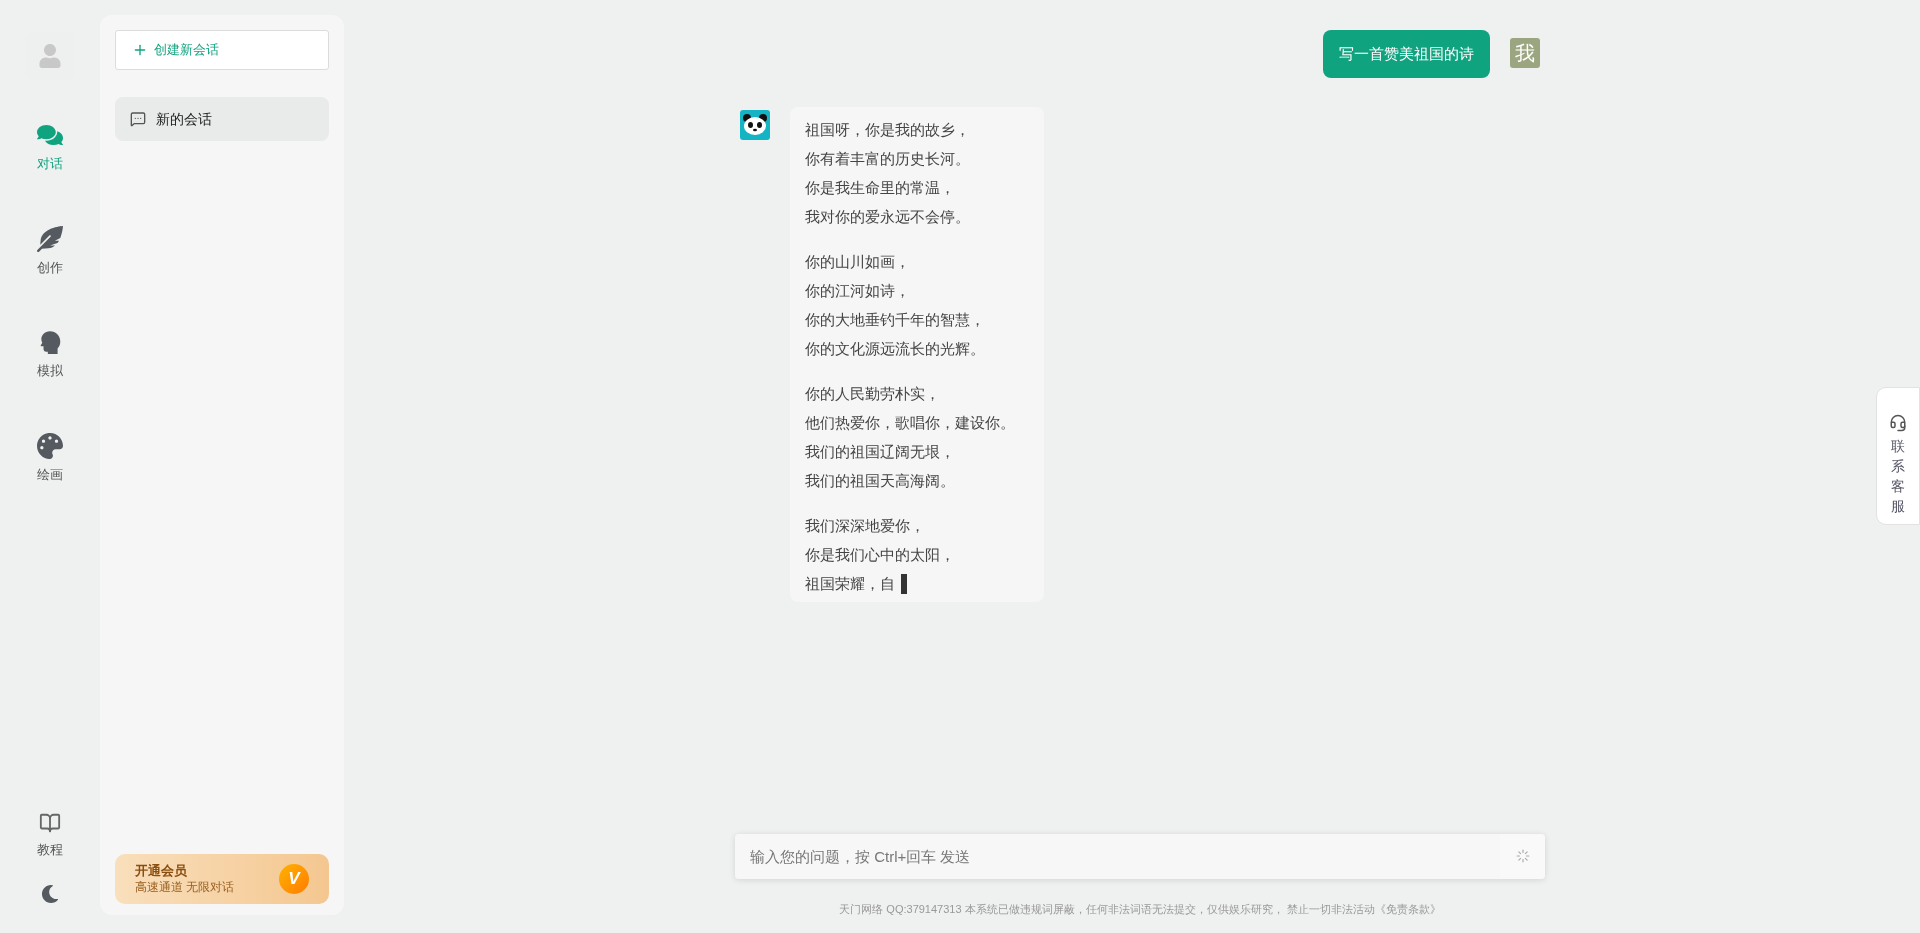 This screenshot has height=933, width=1920. What do you see at coordinates (50, 822) in the screenshot?
I see `book-icon` at bounding box center [50, 822].